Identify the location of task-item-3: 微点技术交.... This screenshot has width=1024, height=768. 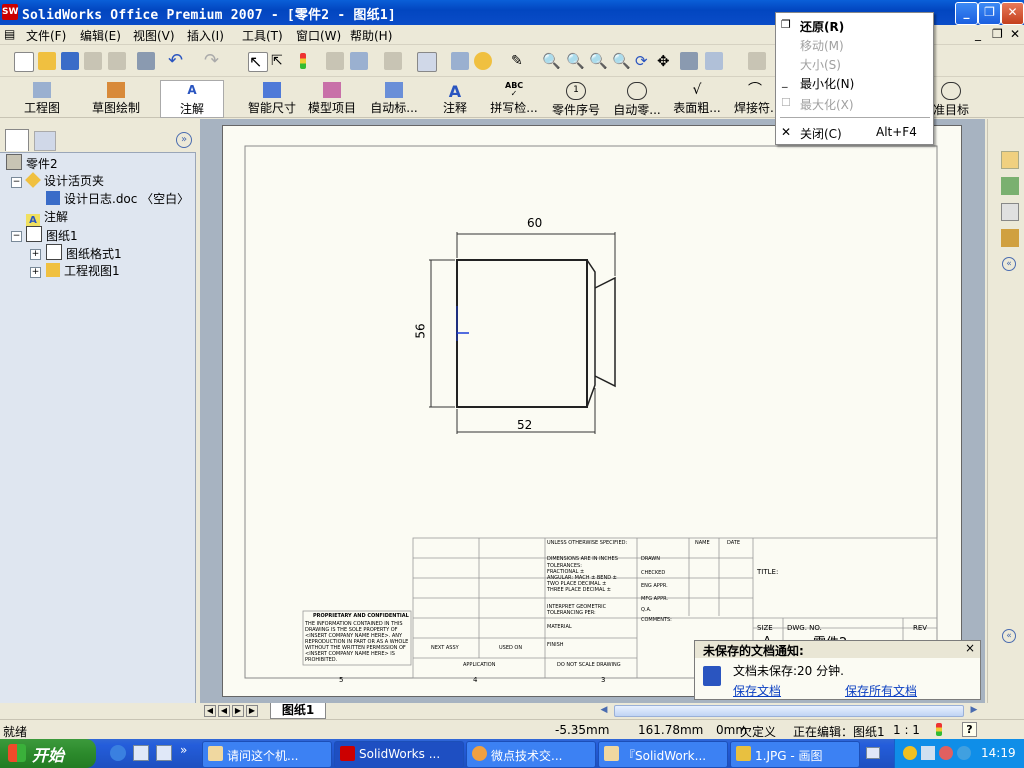
(531, 754).